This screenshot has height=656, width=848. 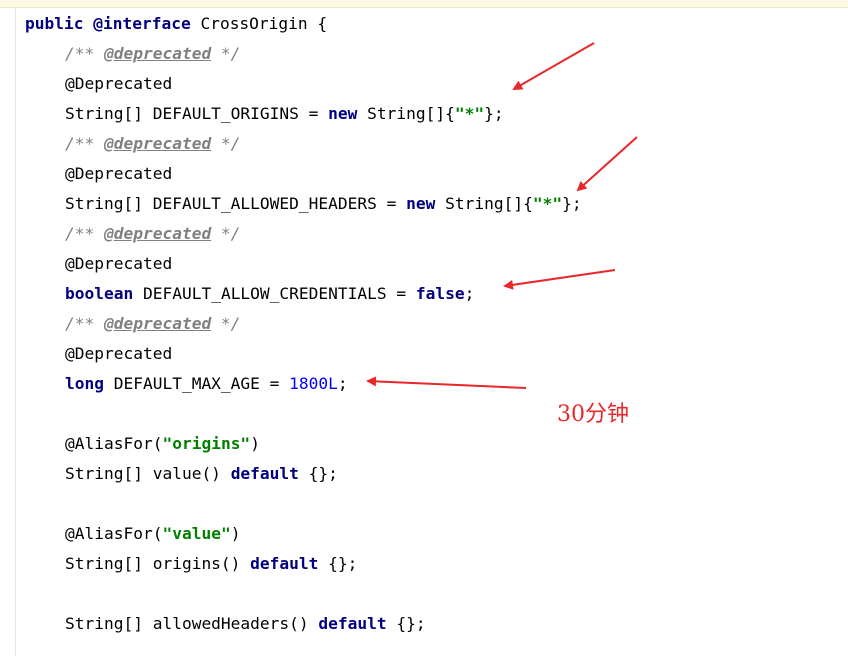 What do you see at coordinates (553, 66) in the screenshot?
I see `arrow-to-default-origins` at bounding box center [553, 66].